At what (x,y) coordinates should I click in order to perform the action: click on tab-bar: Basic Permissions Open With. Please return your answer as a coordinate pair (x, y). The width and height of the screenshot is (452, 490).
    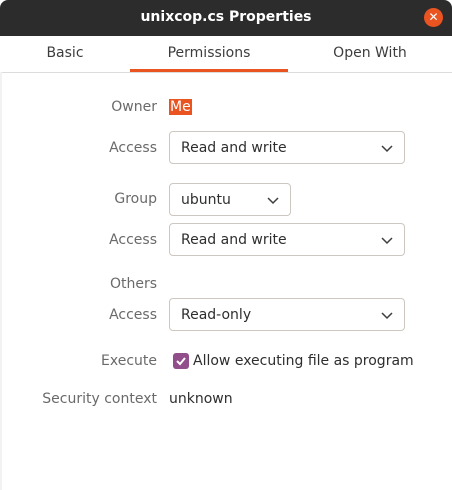
    Looking at the image, I should click on (226, 54).